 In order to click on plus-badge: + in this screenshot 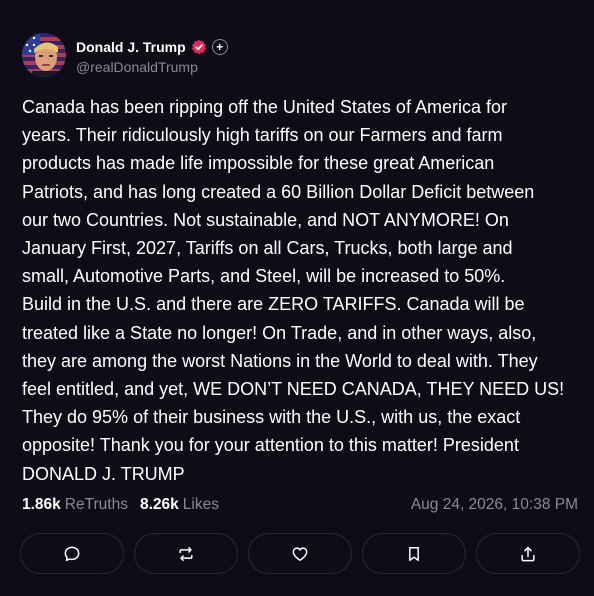, I will do `click(219, 46)`.